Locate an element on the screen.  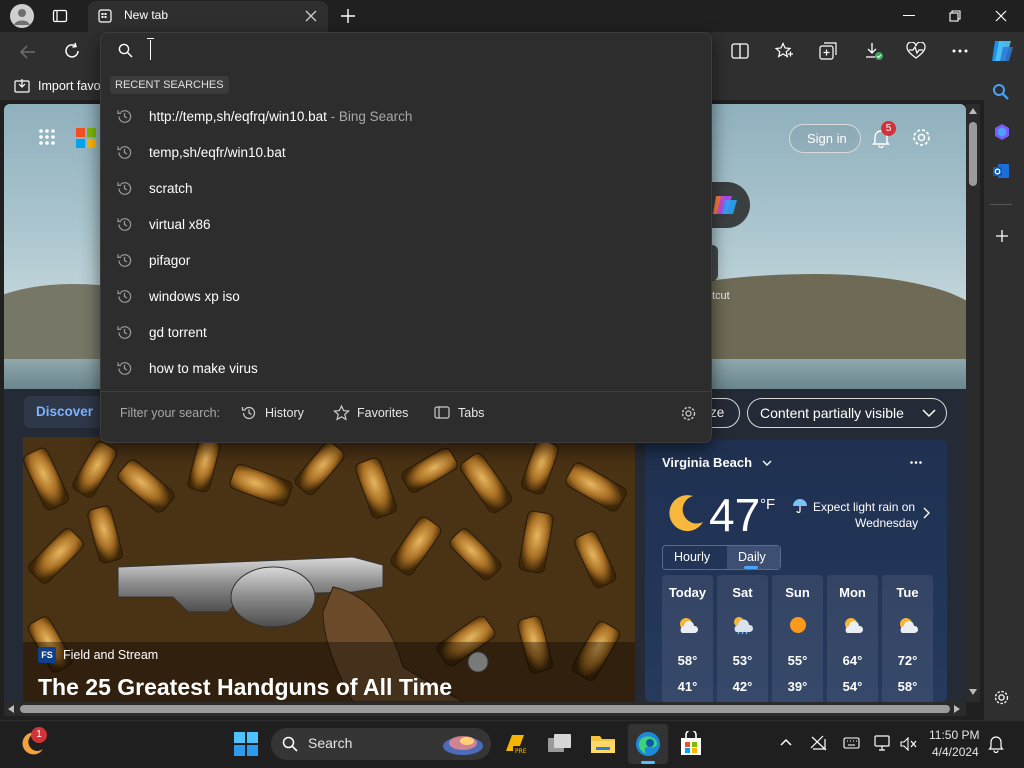
show-hidden-icons-button is located at coordinates (786, 742).